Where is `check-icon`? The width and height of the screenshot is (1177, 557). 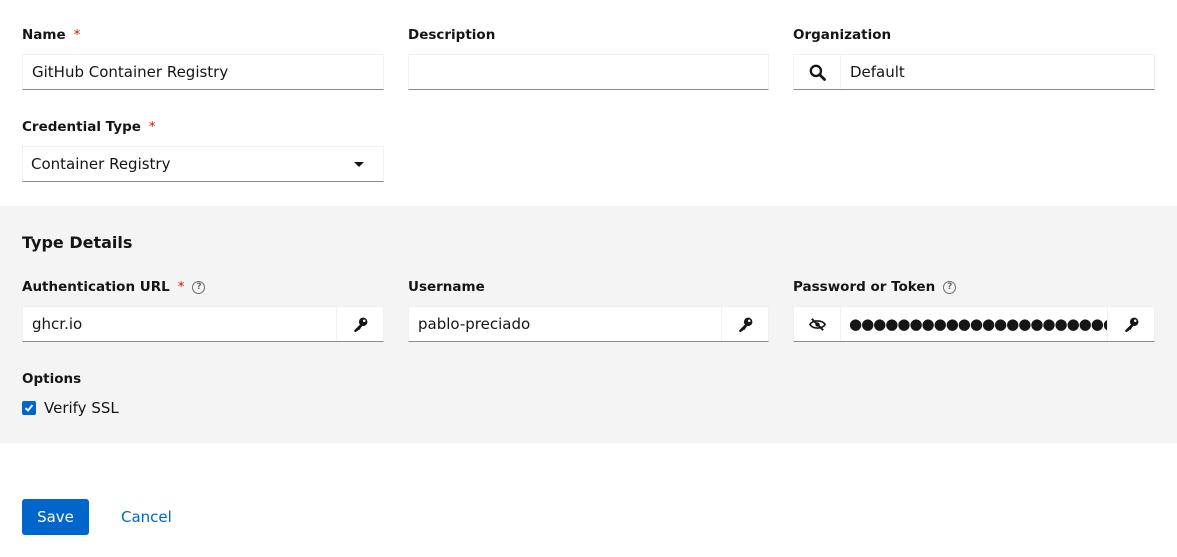 check-icon is located at coordinates (29, 408).